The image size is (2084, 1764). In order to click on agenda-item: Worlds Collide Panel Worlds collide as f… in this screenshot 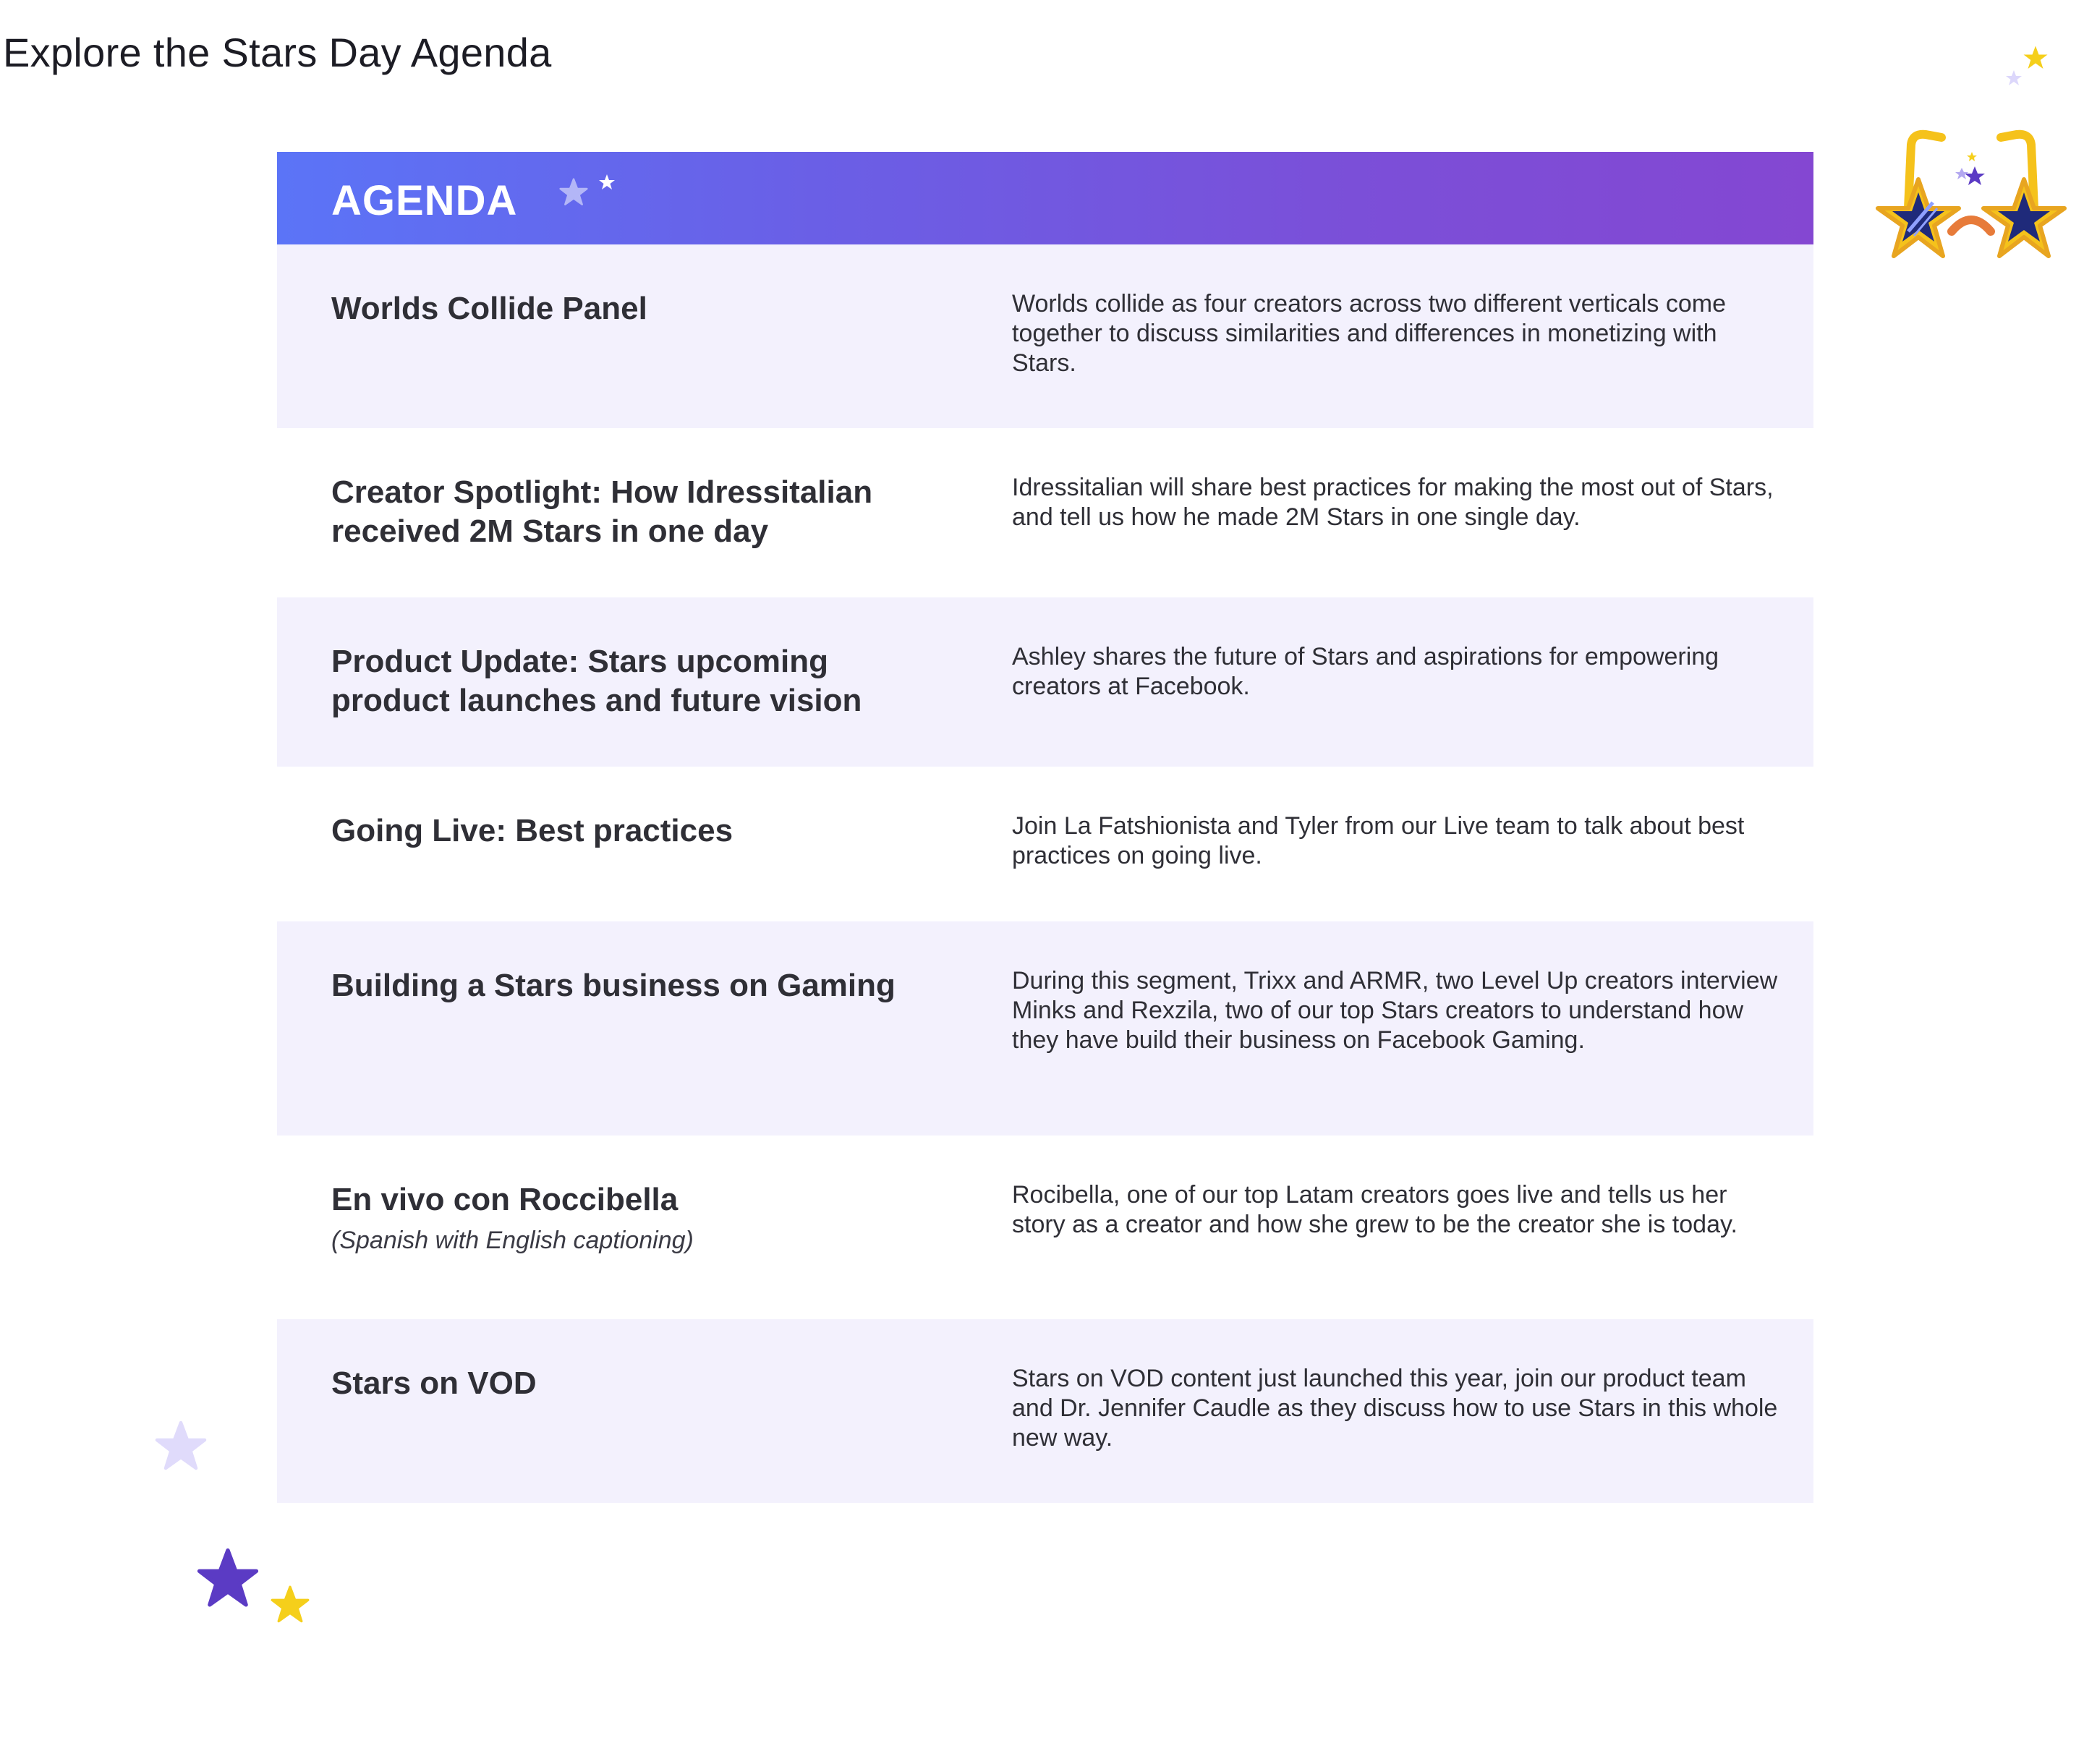, I will do `click(1045, 336)`.